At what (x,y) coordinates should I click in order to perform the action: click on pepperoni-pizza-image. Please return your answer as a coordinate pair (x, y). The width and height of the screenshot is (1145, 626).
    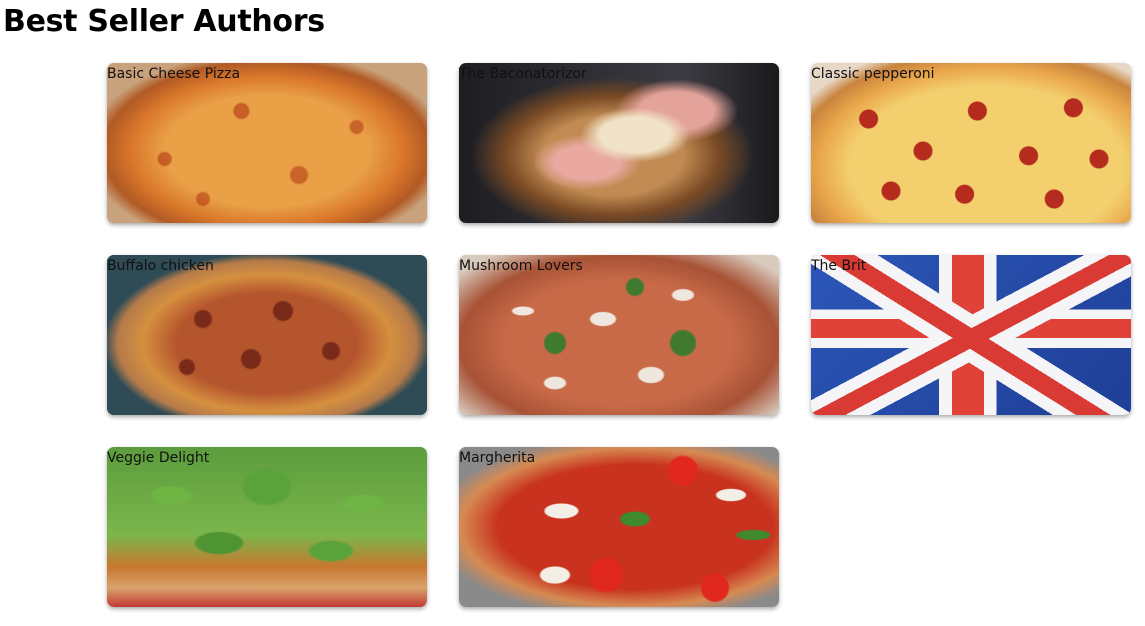
    Looking at the image, I should click on (971, 143).